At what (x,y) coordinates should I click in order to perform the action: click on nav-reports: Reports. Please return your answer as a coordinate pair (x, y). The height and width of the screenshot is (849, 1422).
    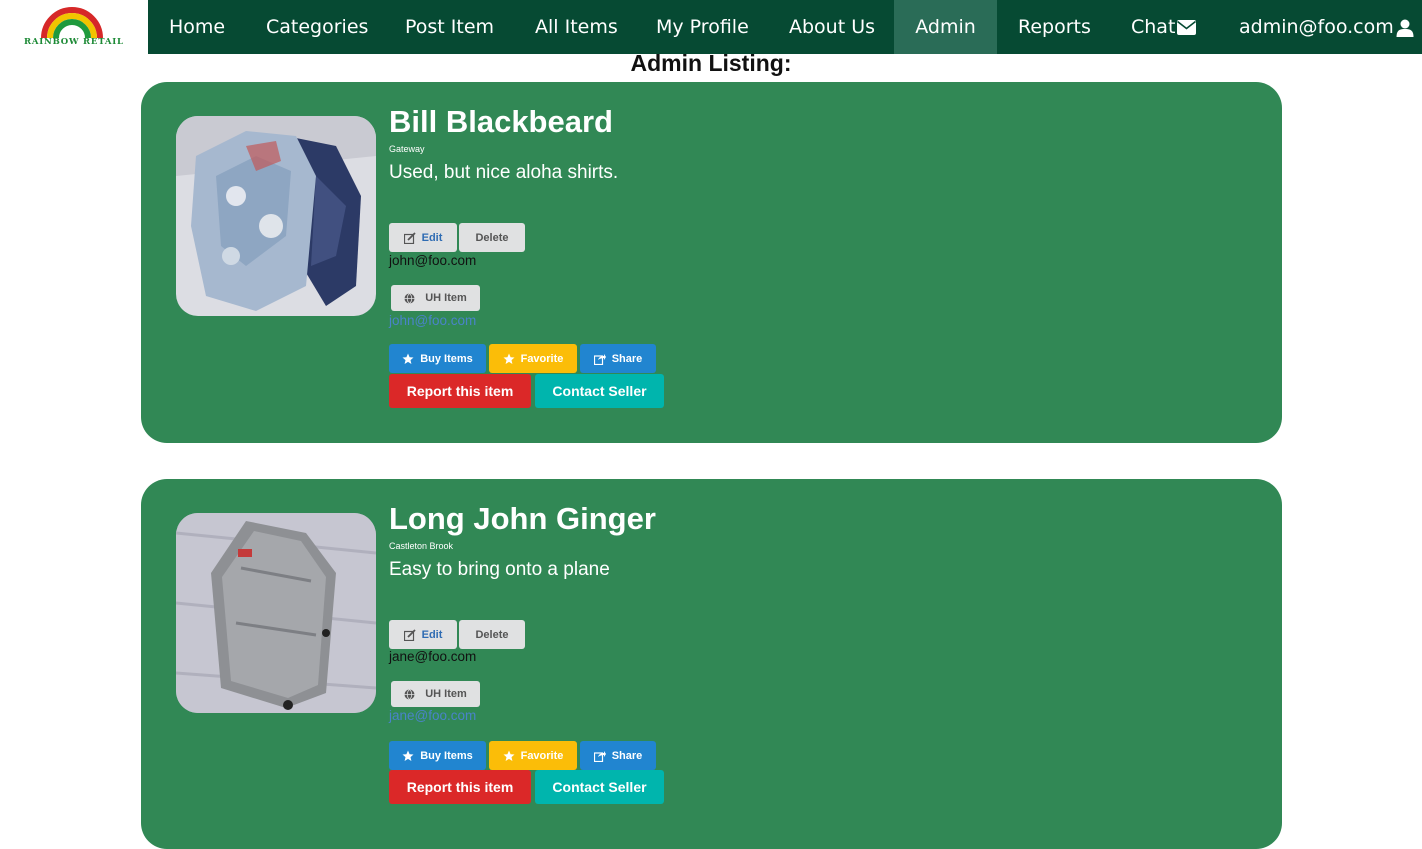
    Looking at the image, I should click on (1054, 27).